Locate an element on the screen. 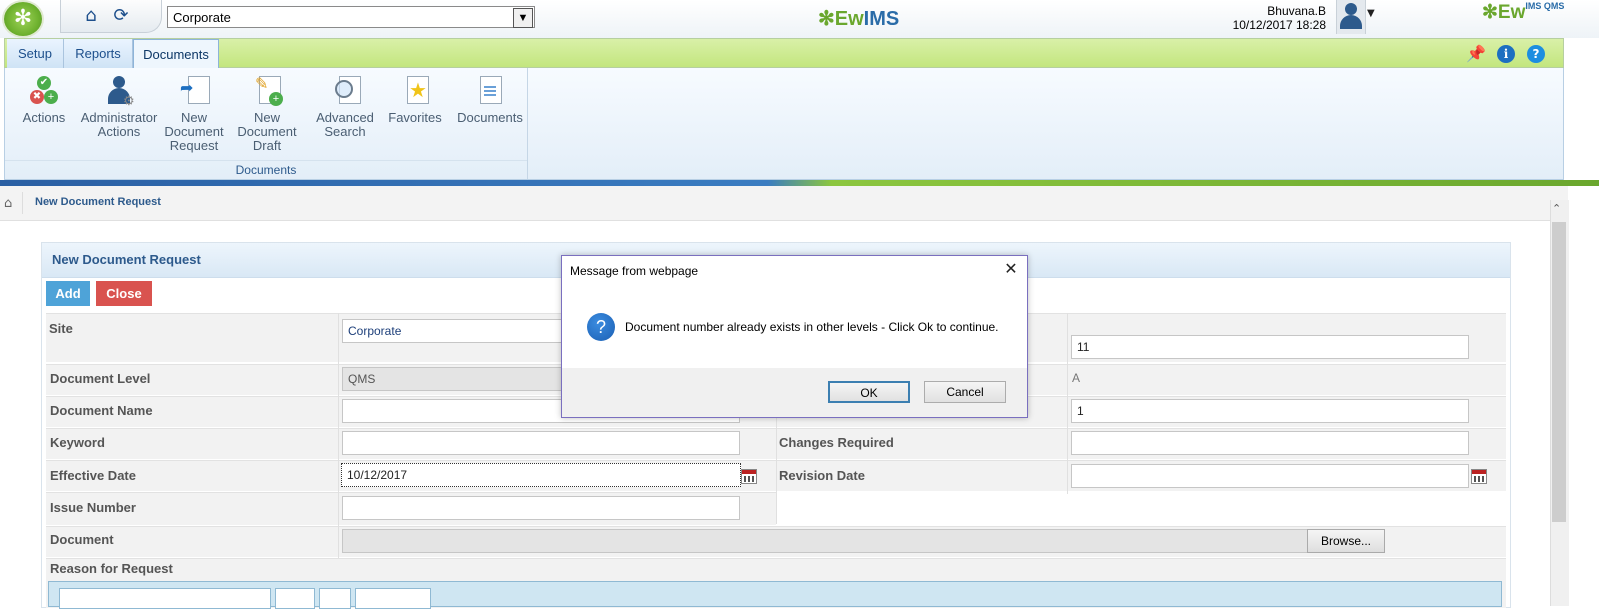 Image resolution: width=1599 pixels, height=609 pixels. site-field: Corporate is located at coordinates (462, 331).